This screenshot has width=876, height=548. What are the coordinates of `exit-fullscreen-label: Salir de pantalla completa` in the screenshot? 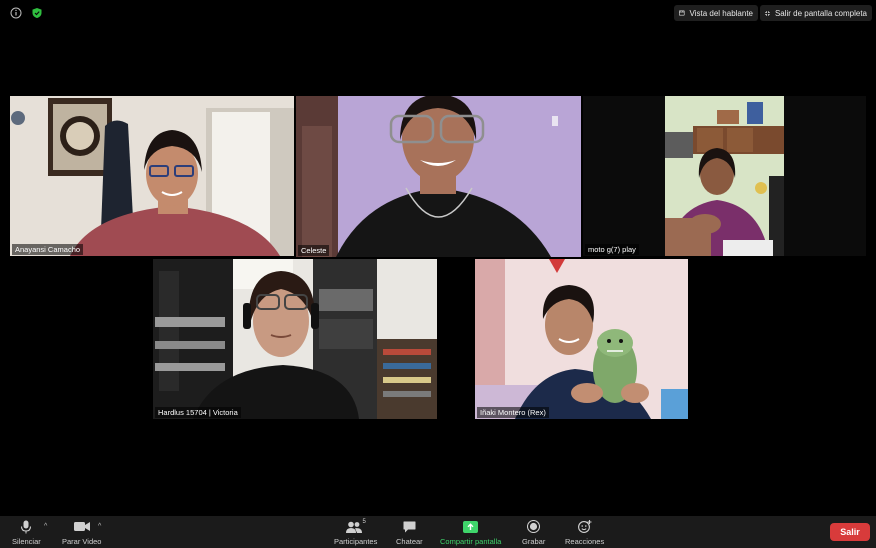 It's located at (820, 13).